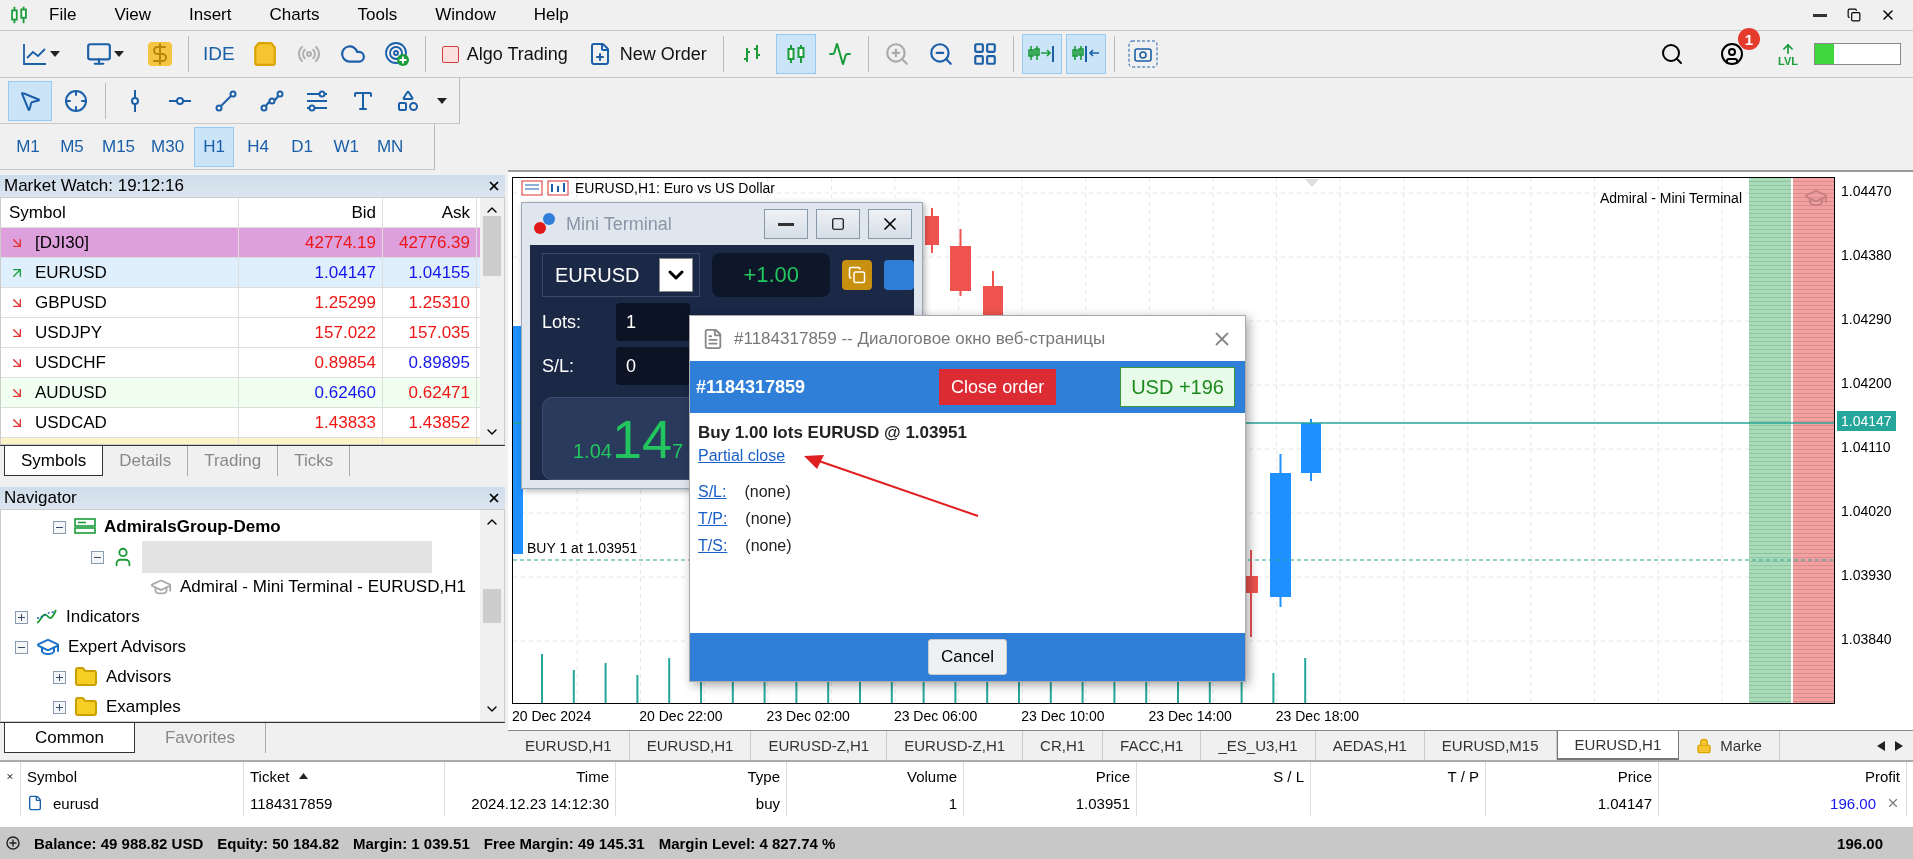 This screenshot has height=859, width=1913. I want to click on level-link: T/P:, so click(713, 519).